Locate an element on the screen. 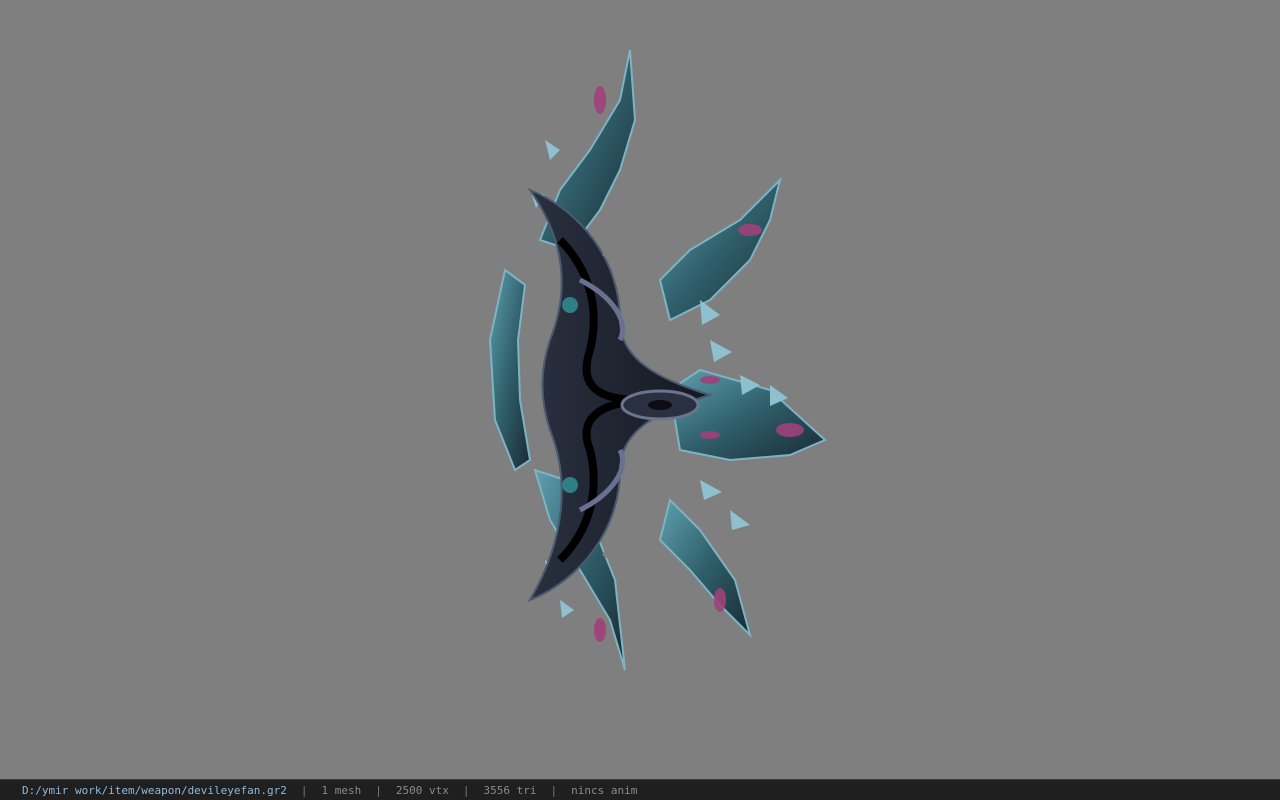 The image size is (1280, 800). triangle-count: 3556 tri is located at coordinates (510, 790).